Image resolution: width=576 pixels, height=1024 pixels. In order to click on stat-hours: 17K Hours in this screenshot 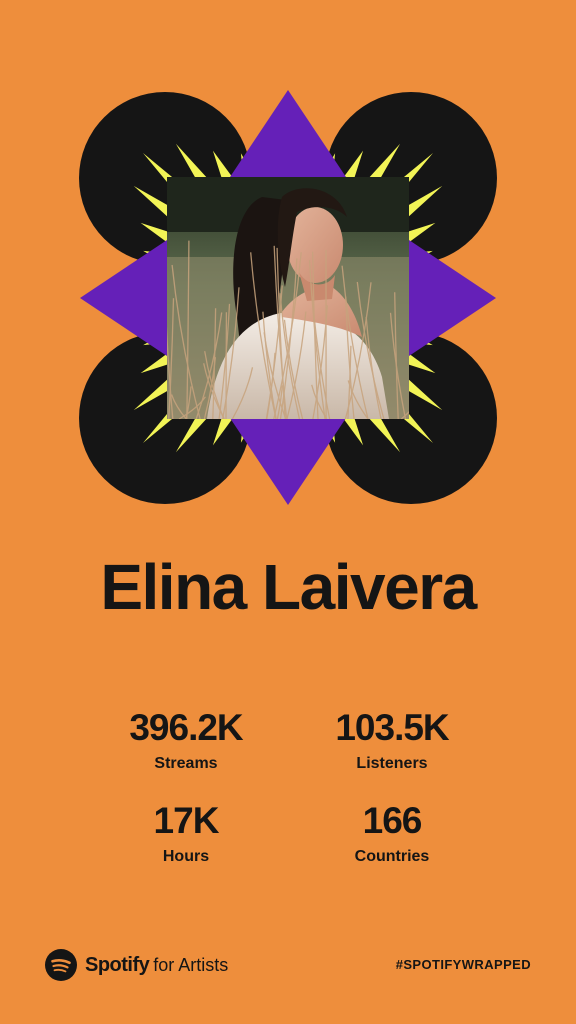, I will do `click(186, 833)`.